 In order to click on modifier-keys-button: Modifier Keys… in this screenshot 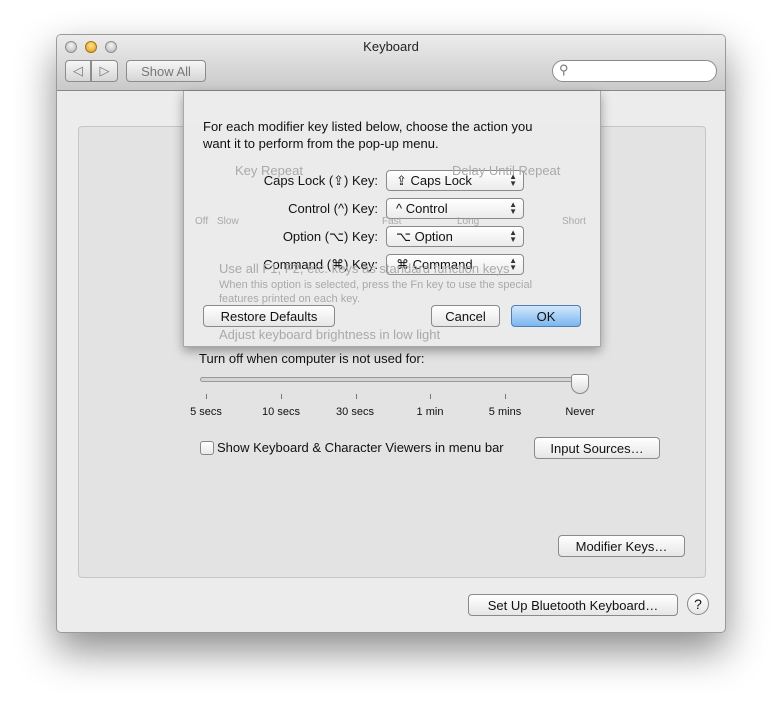, I will do `click(621, 546)`.